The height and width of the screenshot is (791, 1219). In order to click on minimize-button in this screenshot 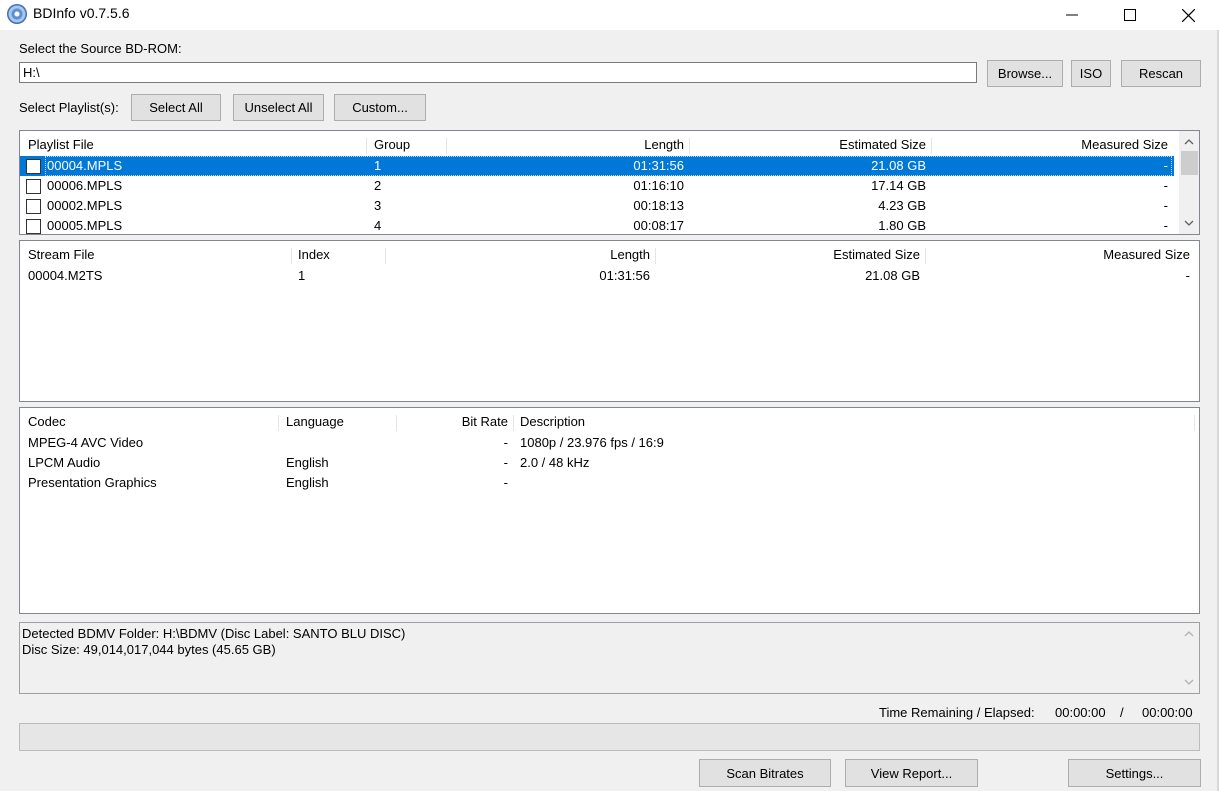, I will do `click(1072, 15)`.